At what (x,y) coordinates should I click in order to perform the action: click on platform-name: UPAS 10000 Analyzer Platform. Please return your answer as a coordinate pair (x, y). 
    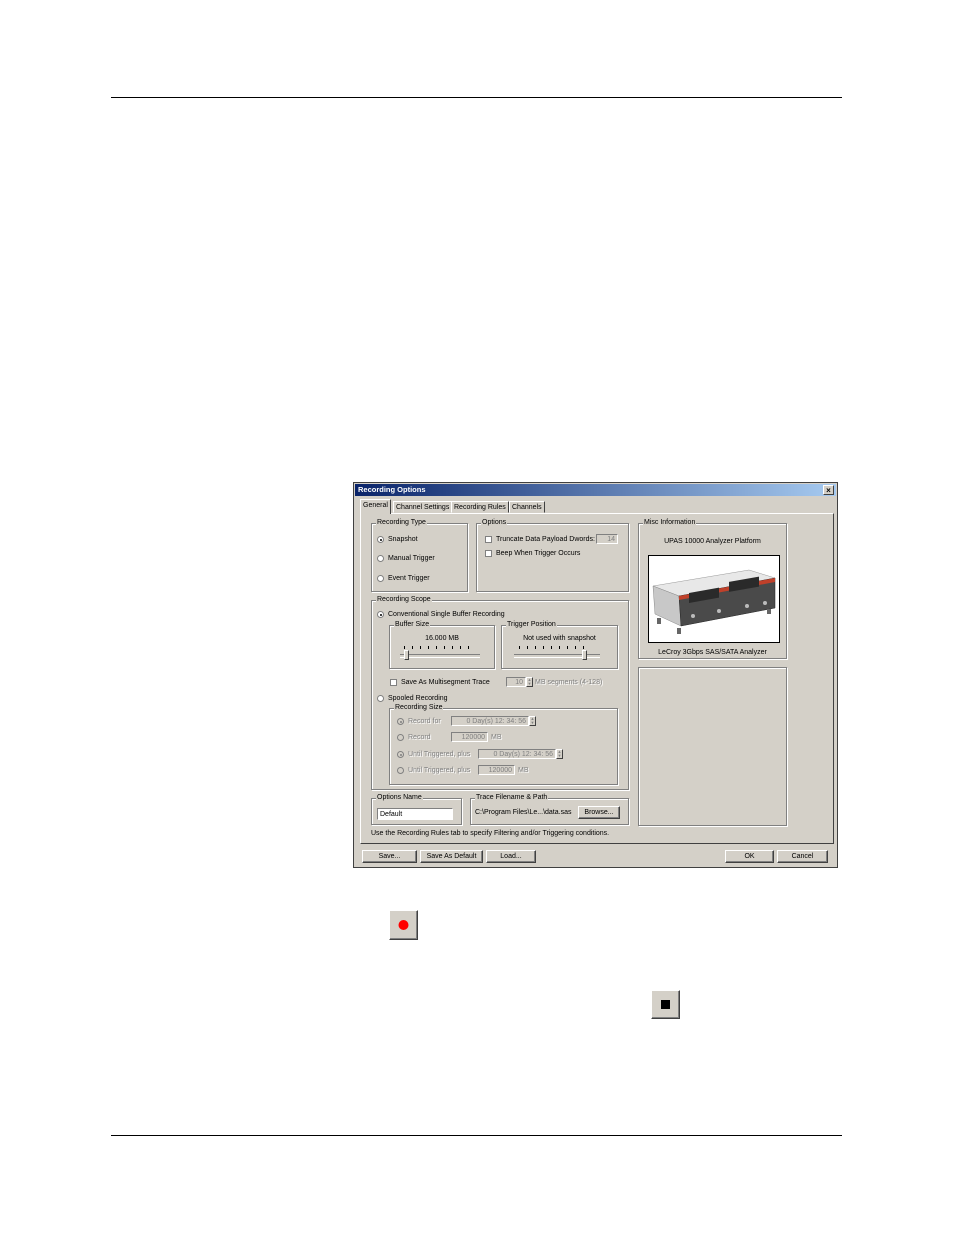
    Looking at the image, I should click on (712, 541).